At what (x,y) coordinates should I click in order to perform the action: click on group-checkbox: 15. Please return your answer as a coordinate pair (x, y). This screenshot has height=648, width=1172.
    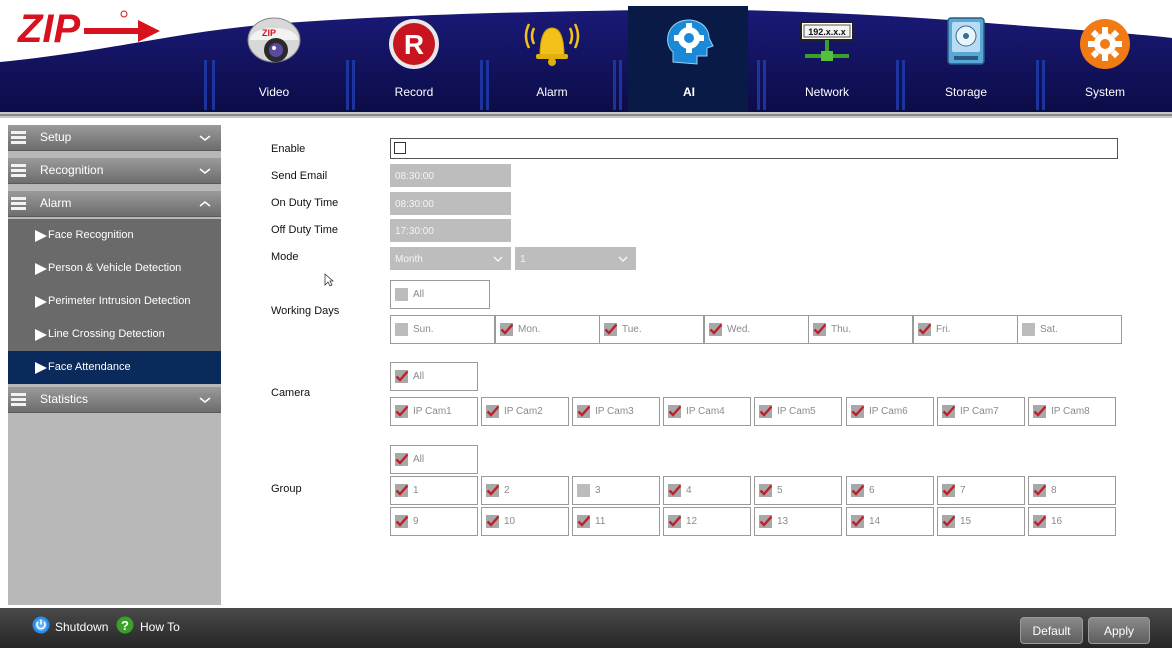
    Looking at the image, I should click on (981, 521).